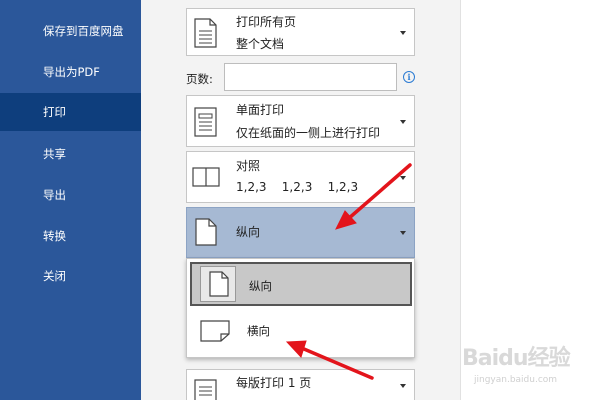 Image resolution: width=600 pixels, height=400 pixels. I want to click on print-range-subtitle: 整个文档, so click(260, 44).